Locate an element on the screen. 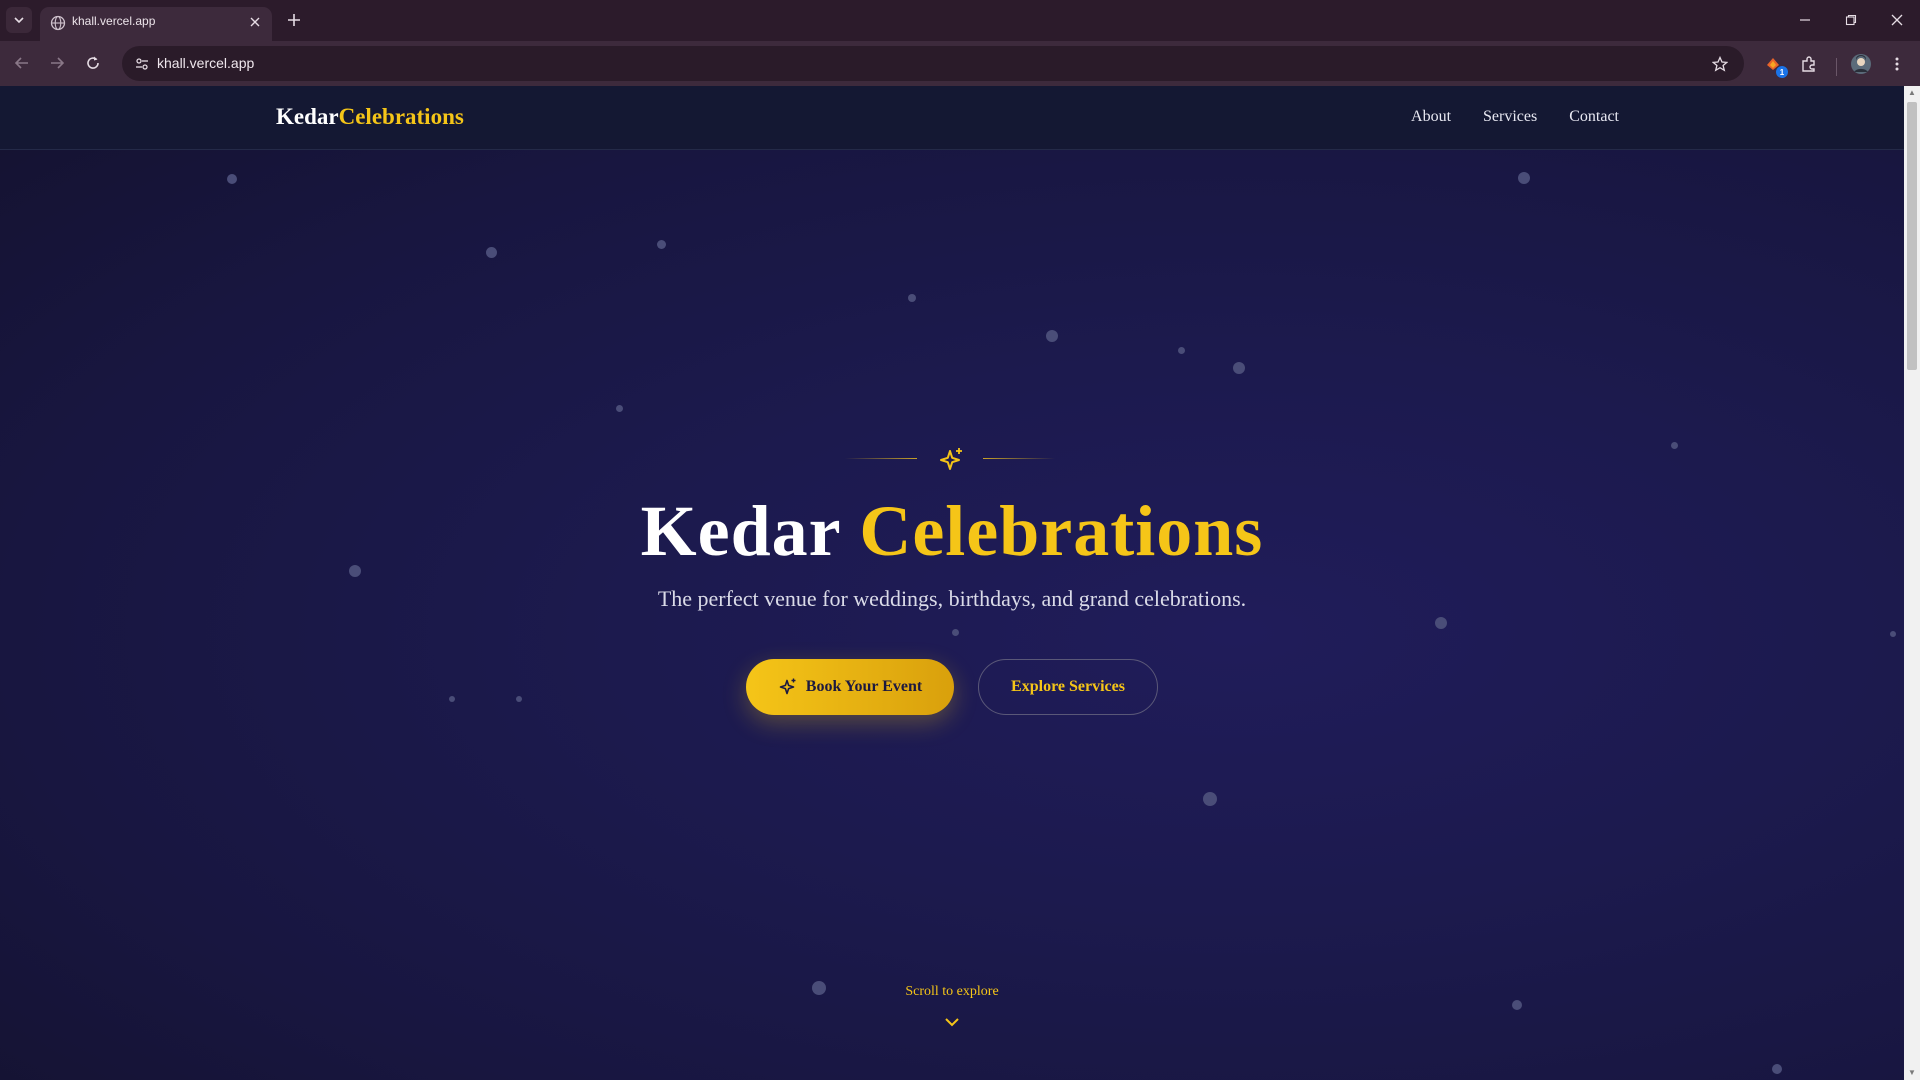  restore-button is located at coordinates (1851, 20).